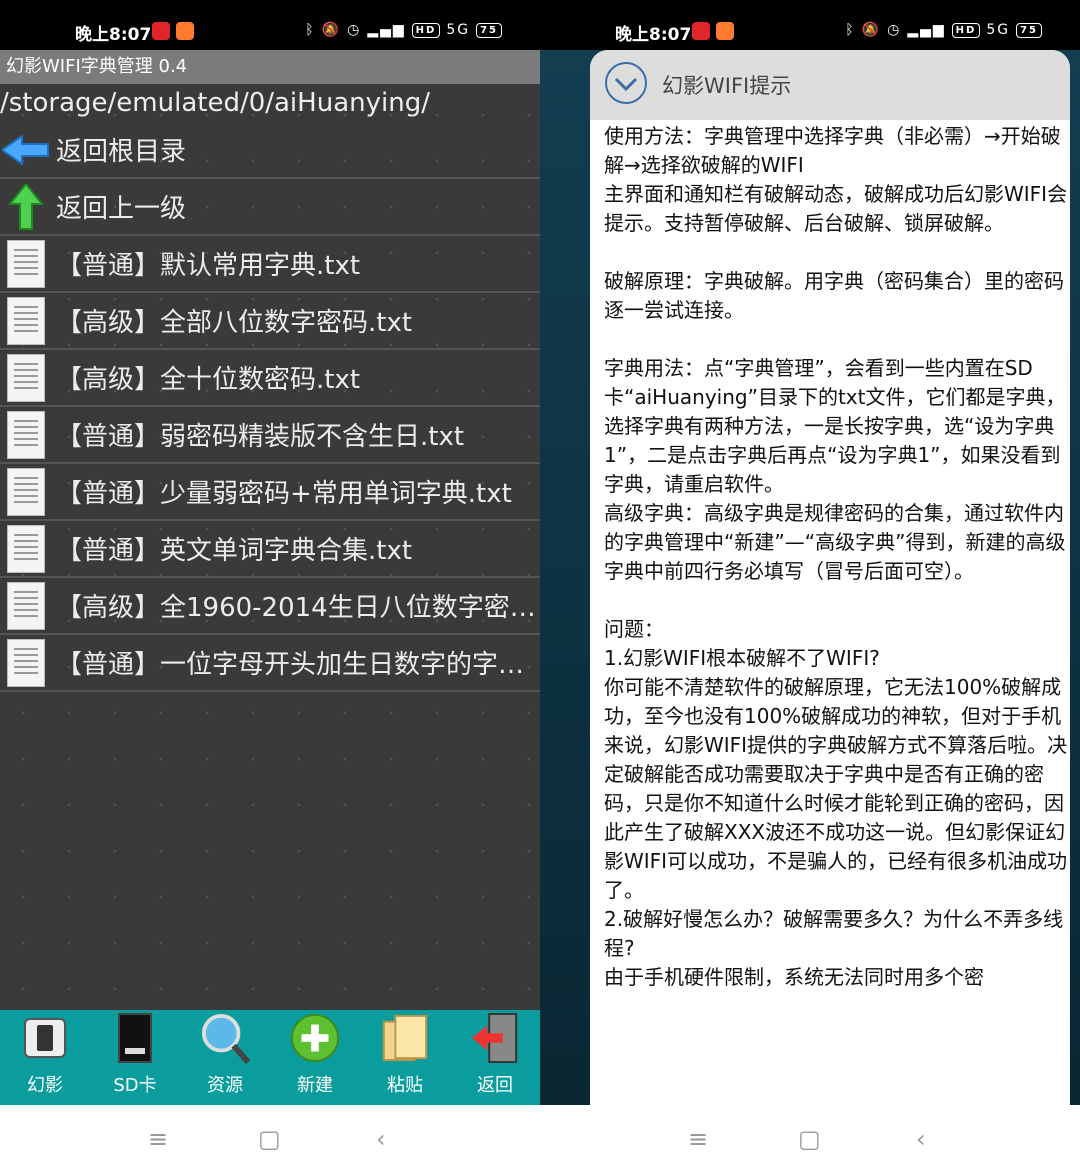  I want to click on resources-label: 资源, so click(225, 1085).